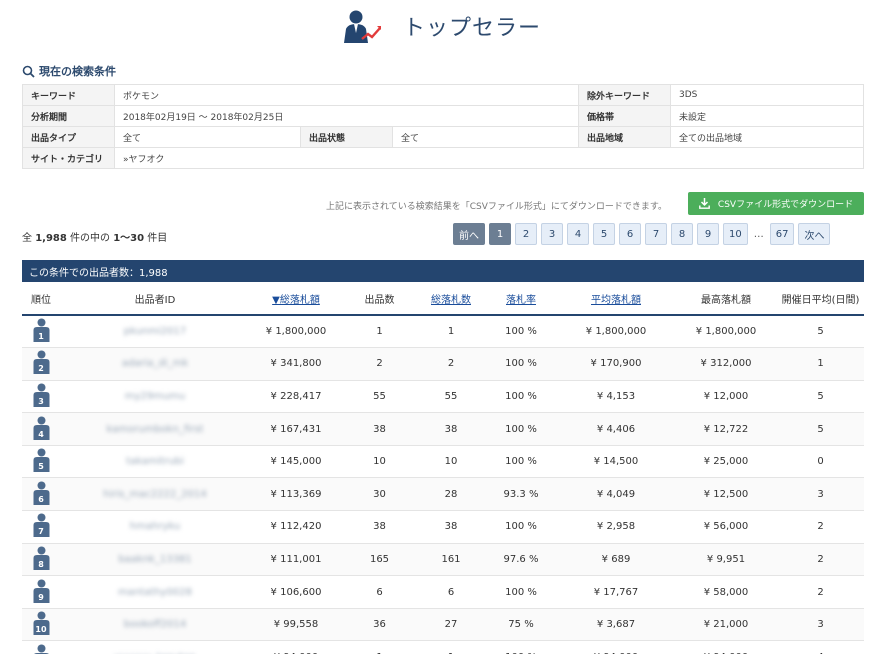 The height and width of the screenshot is (654, 885). I want to click on seller-id-cell: adaria_di_mk, so click(155, 364).